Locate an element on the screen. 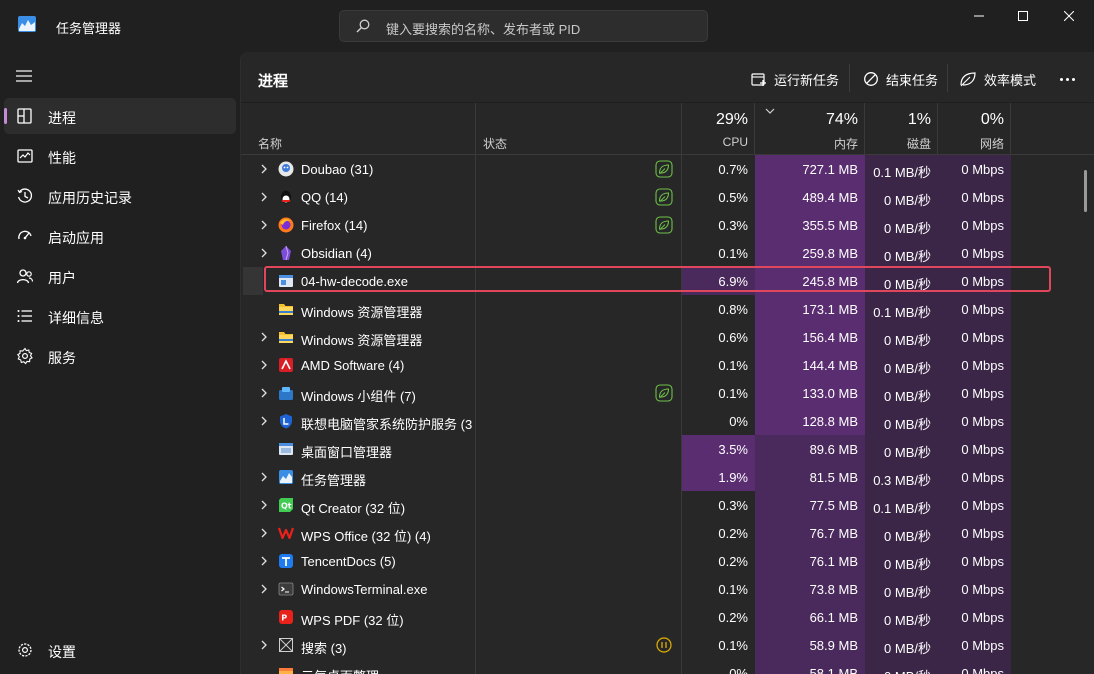  page-title: 进程 is located at coordinates (273, 81).